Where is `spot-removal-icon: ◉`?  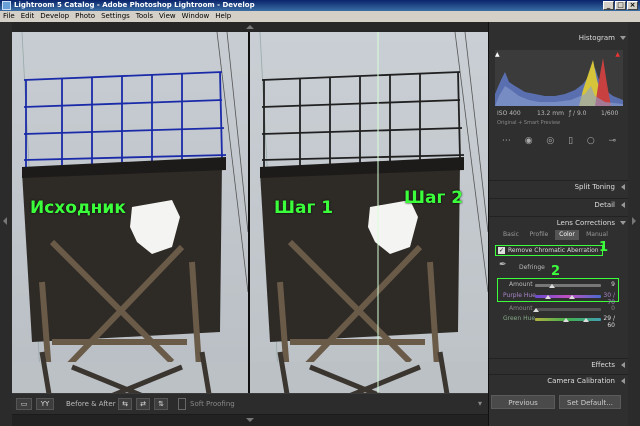 spot-removal-icon: ◉ is located at coordinates (529, 141).